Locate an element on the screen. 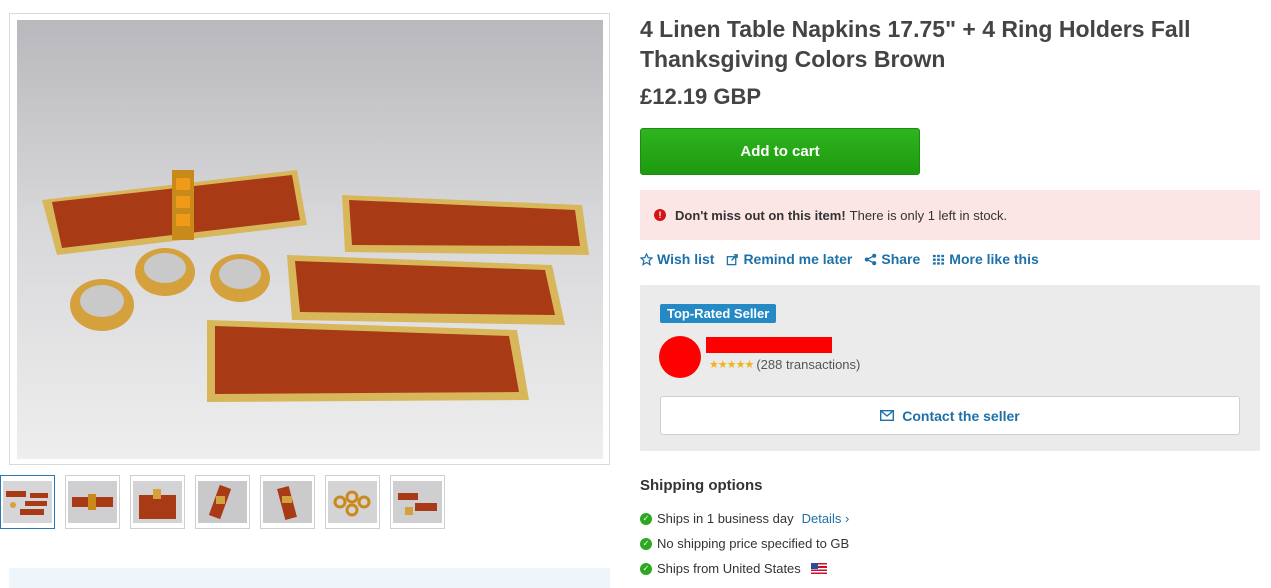 The image size is (1271, 588). grid-icon is located at coordinates (939, 259).